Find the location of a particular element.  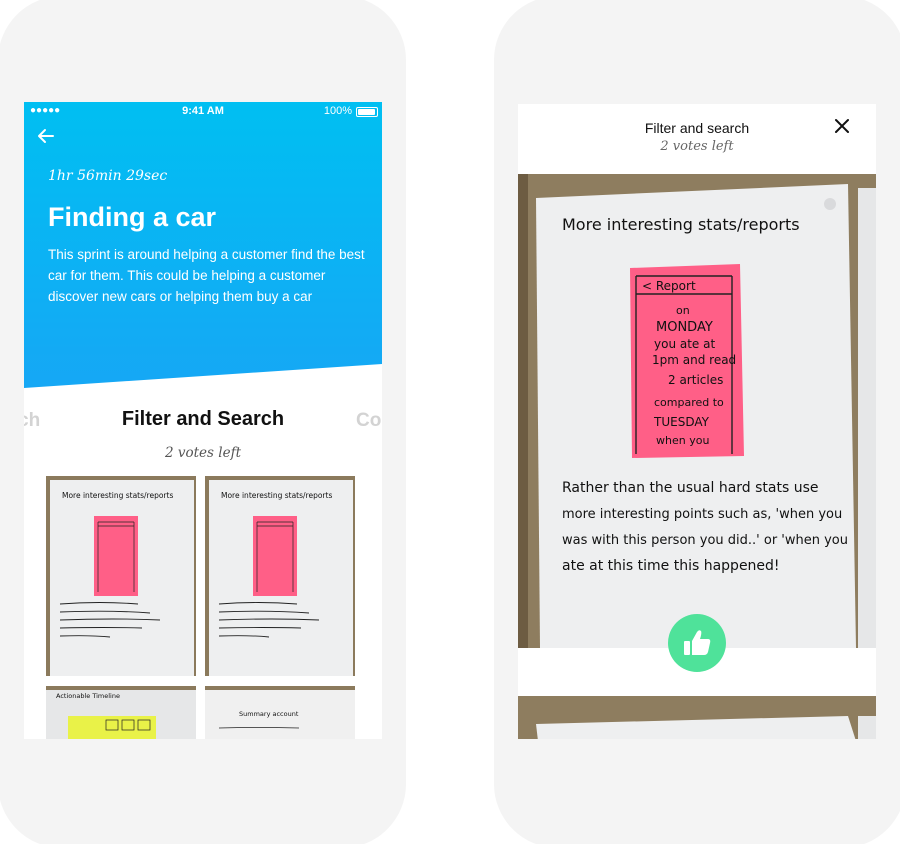

like-button is located at coordinates (697, 643).